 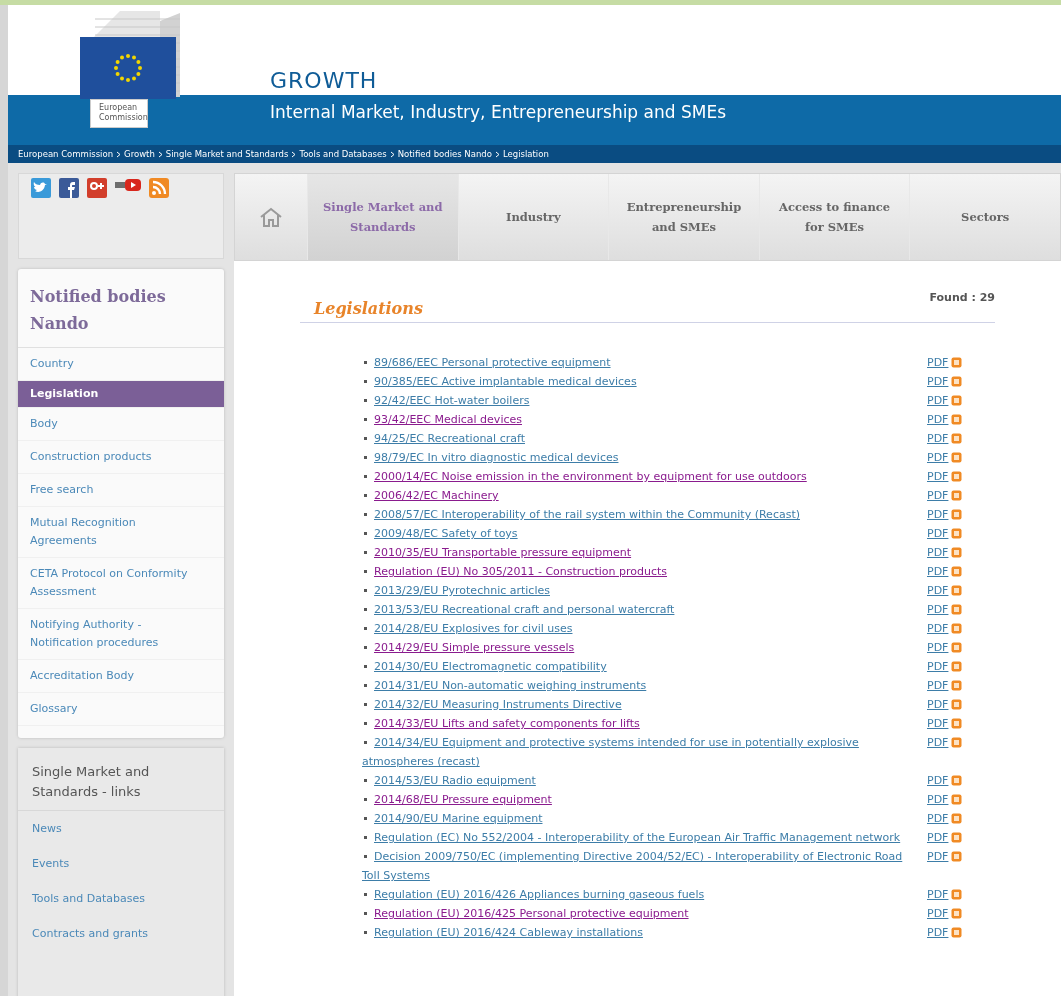 What do you see at coordinates (634, 647) in the screenshot?
I see `legislation-link: 2014/29/EU Simple pressure vessels` at bounding box center [634, 647].